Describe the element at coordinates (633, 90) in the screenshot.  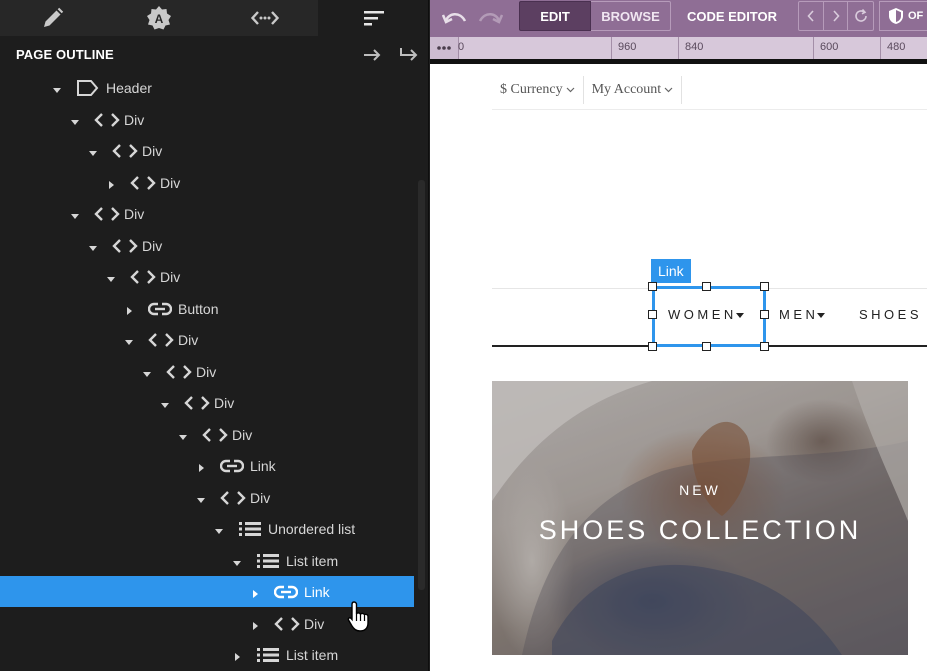
I see `account-dropdown: My Account` at that location.